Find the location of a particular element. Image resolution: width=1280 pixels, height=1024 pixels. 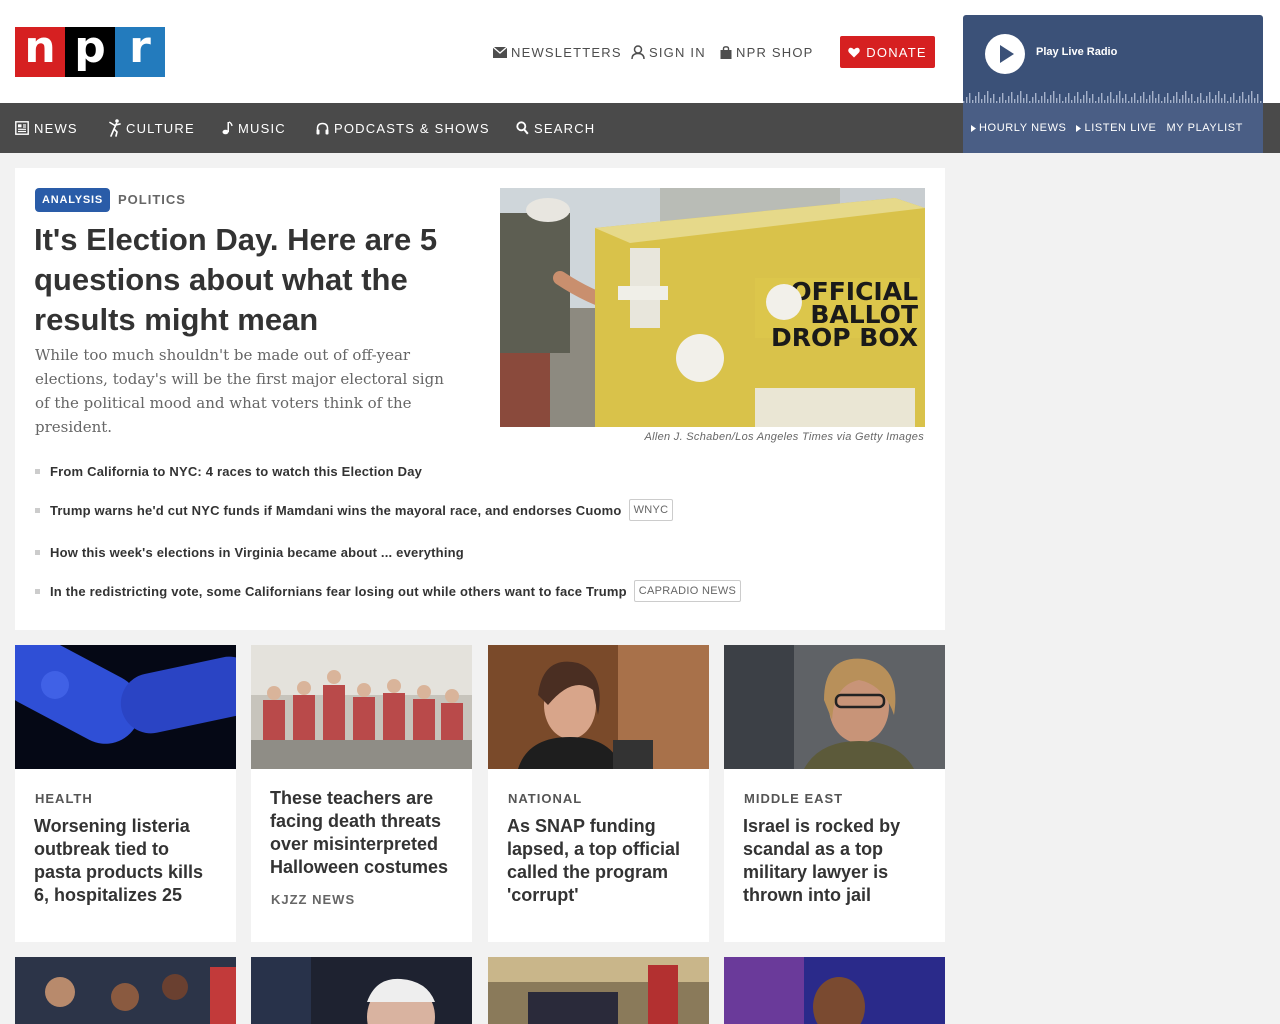

source-tag: CAPRADIO NEWS is located at coordinates (687, 591).